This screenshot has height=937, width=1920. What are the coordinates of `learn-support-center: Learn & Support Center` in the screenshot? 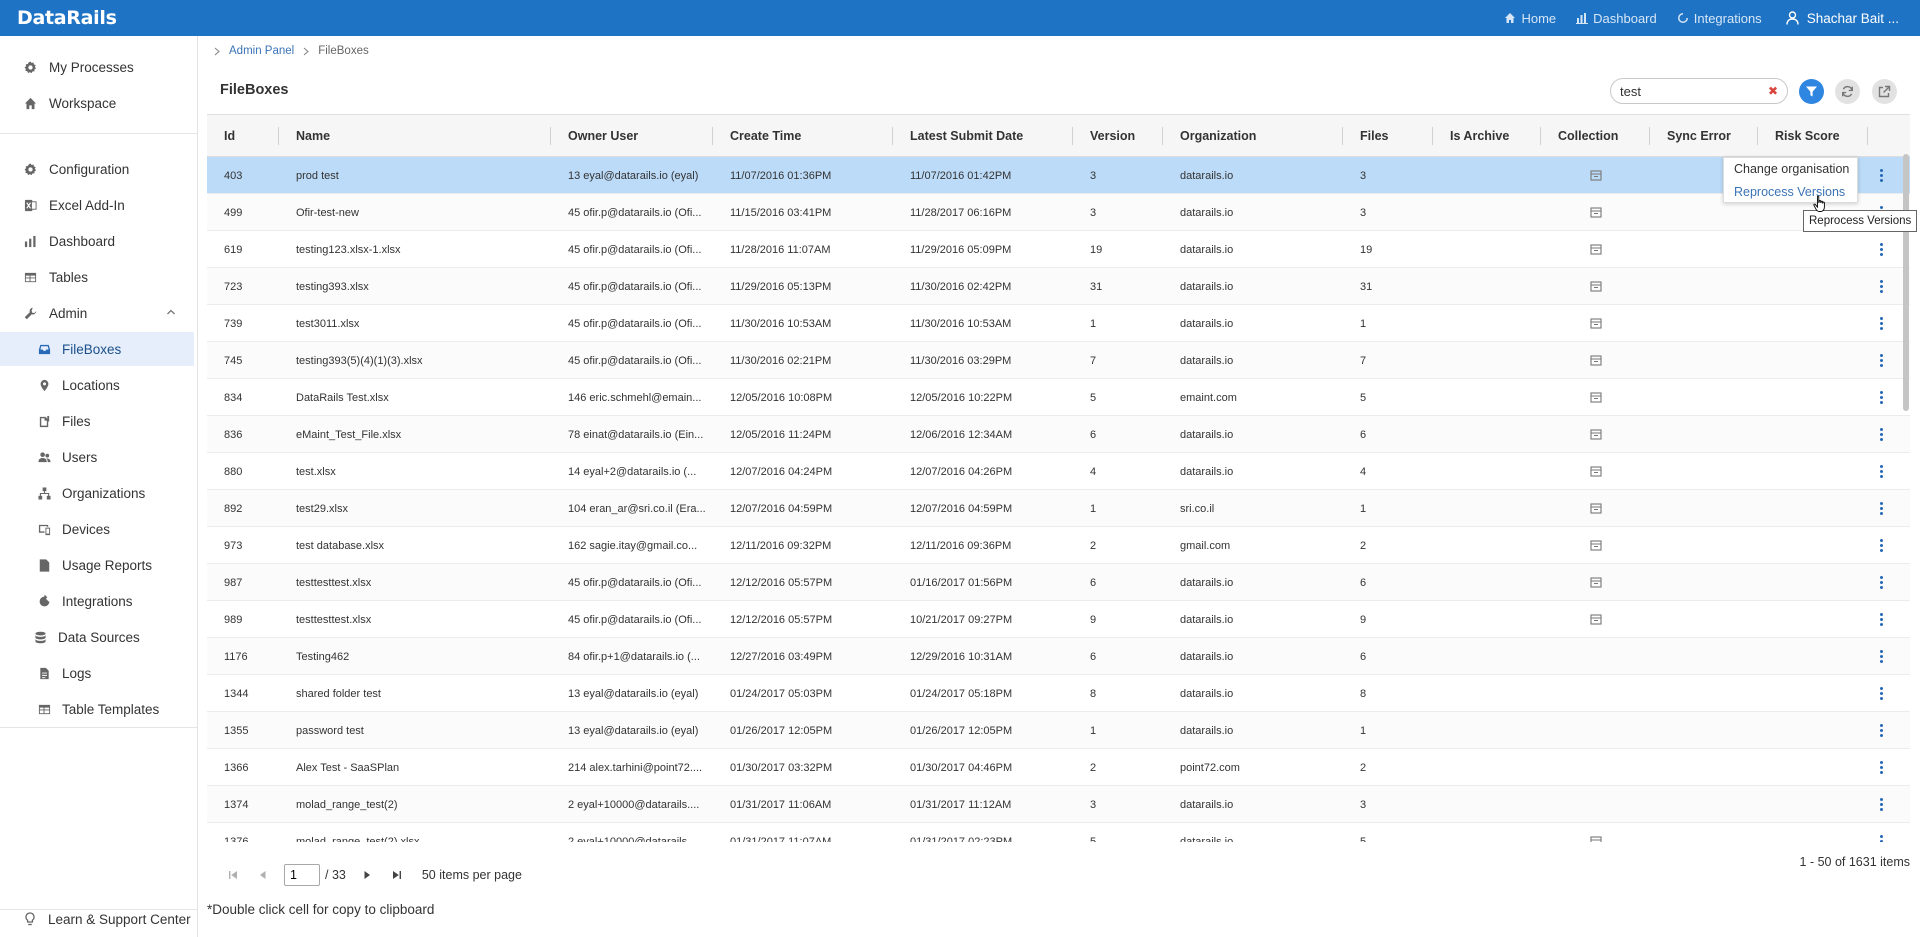 It's located at (99, 919).